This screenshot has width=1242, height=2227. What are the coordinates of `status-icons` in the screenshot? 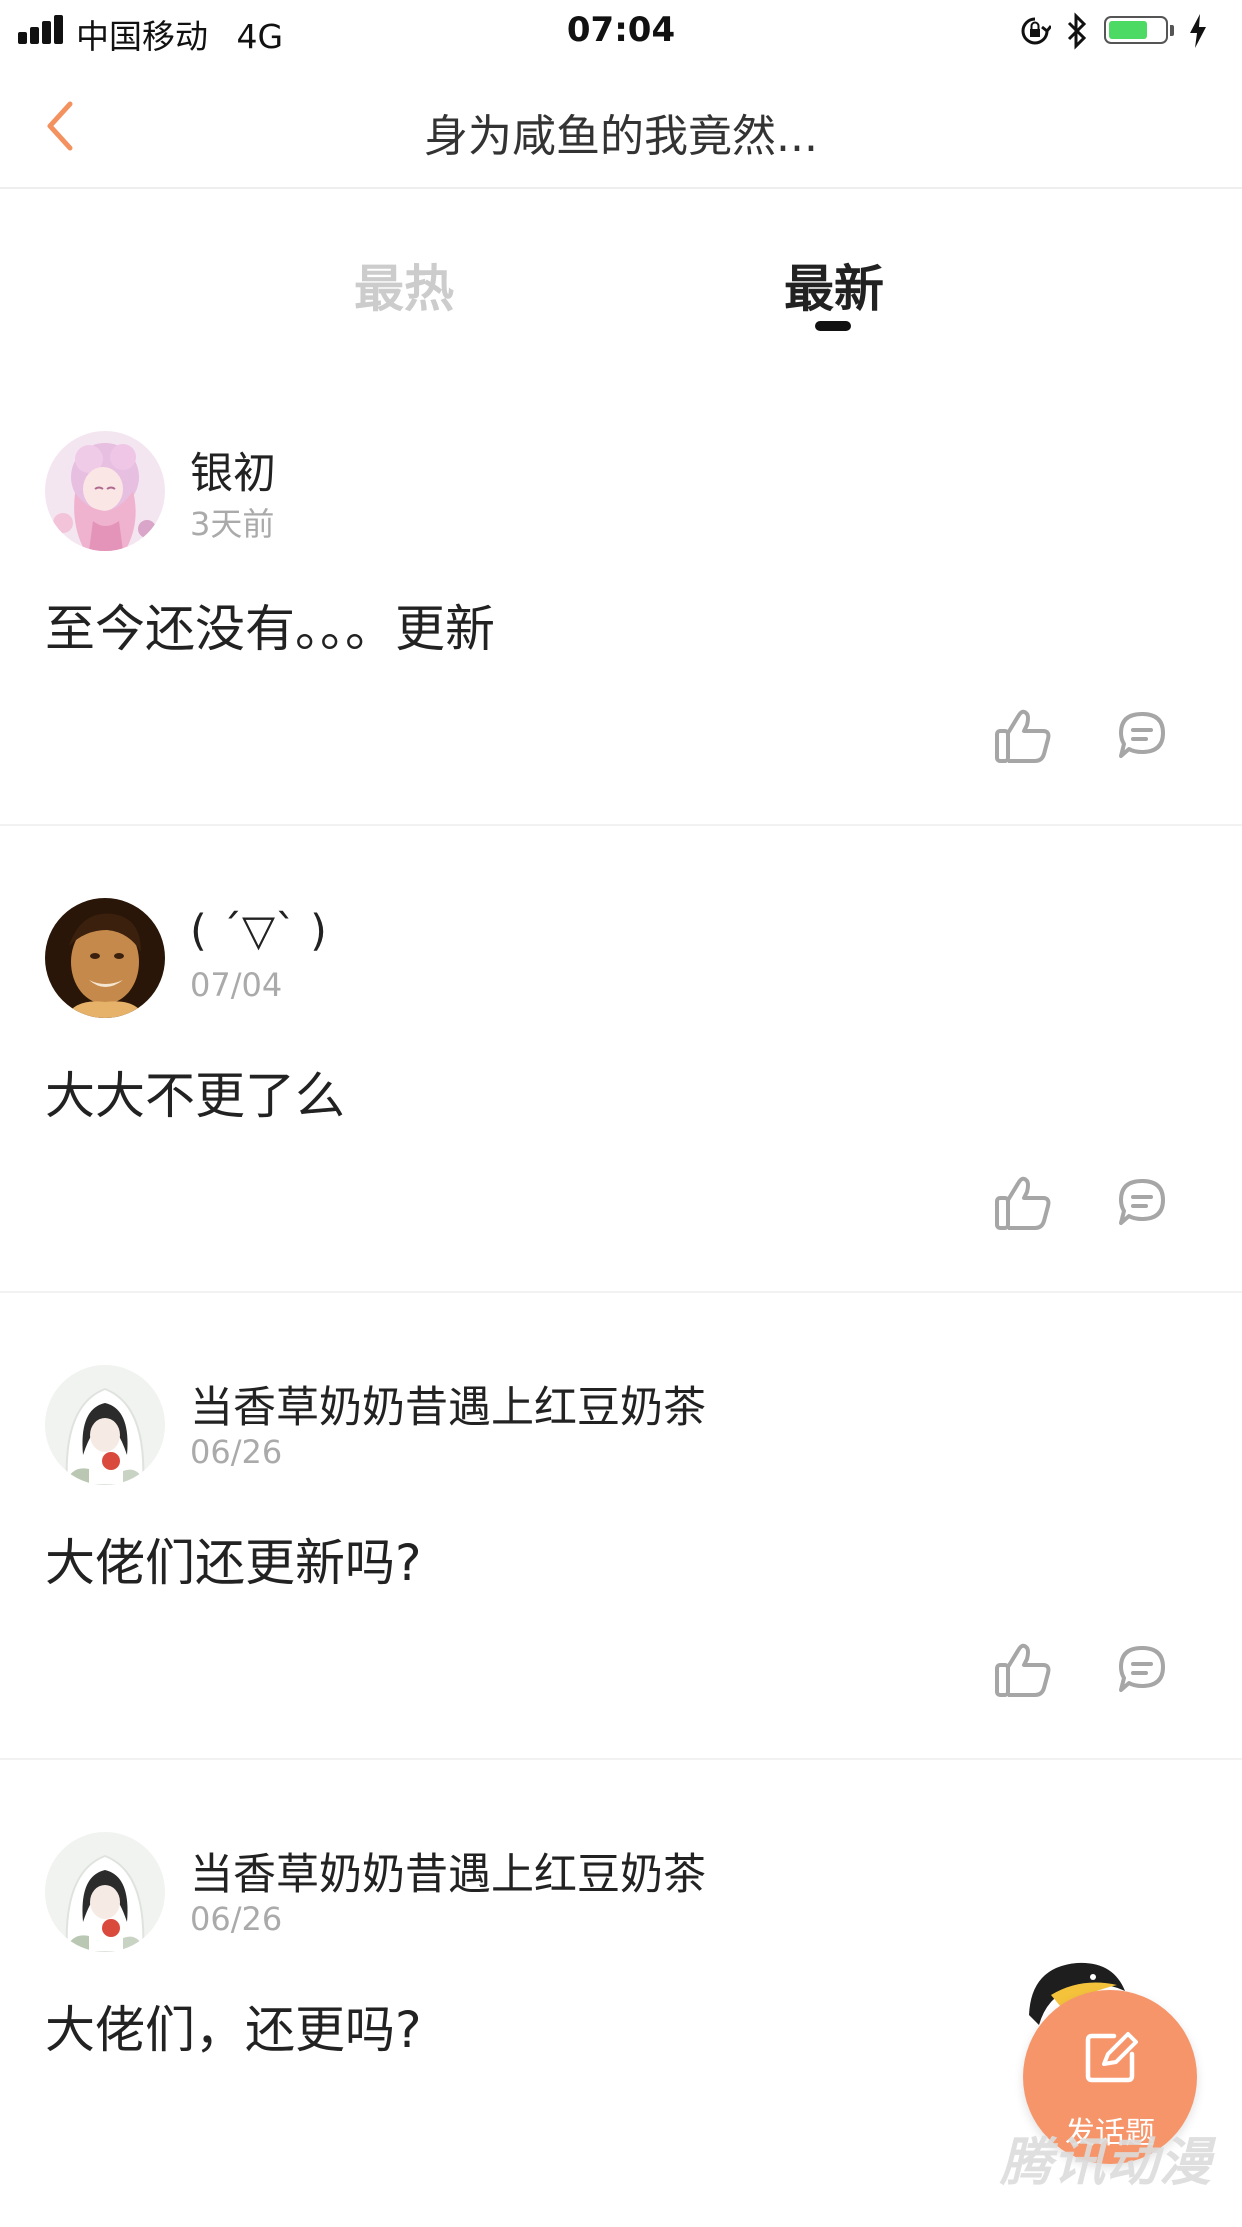 It's located at (1114, 30).